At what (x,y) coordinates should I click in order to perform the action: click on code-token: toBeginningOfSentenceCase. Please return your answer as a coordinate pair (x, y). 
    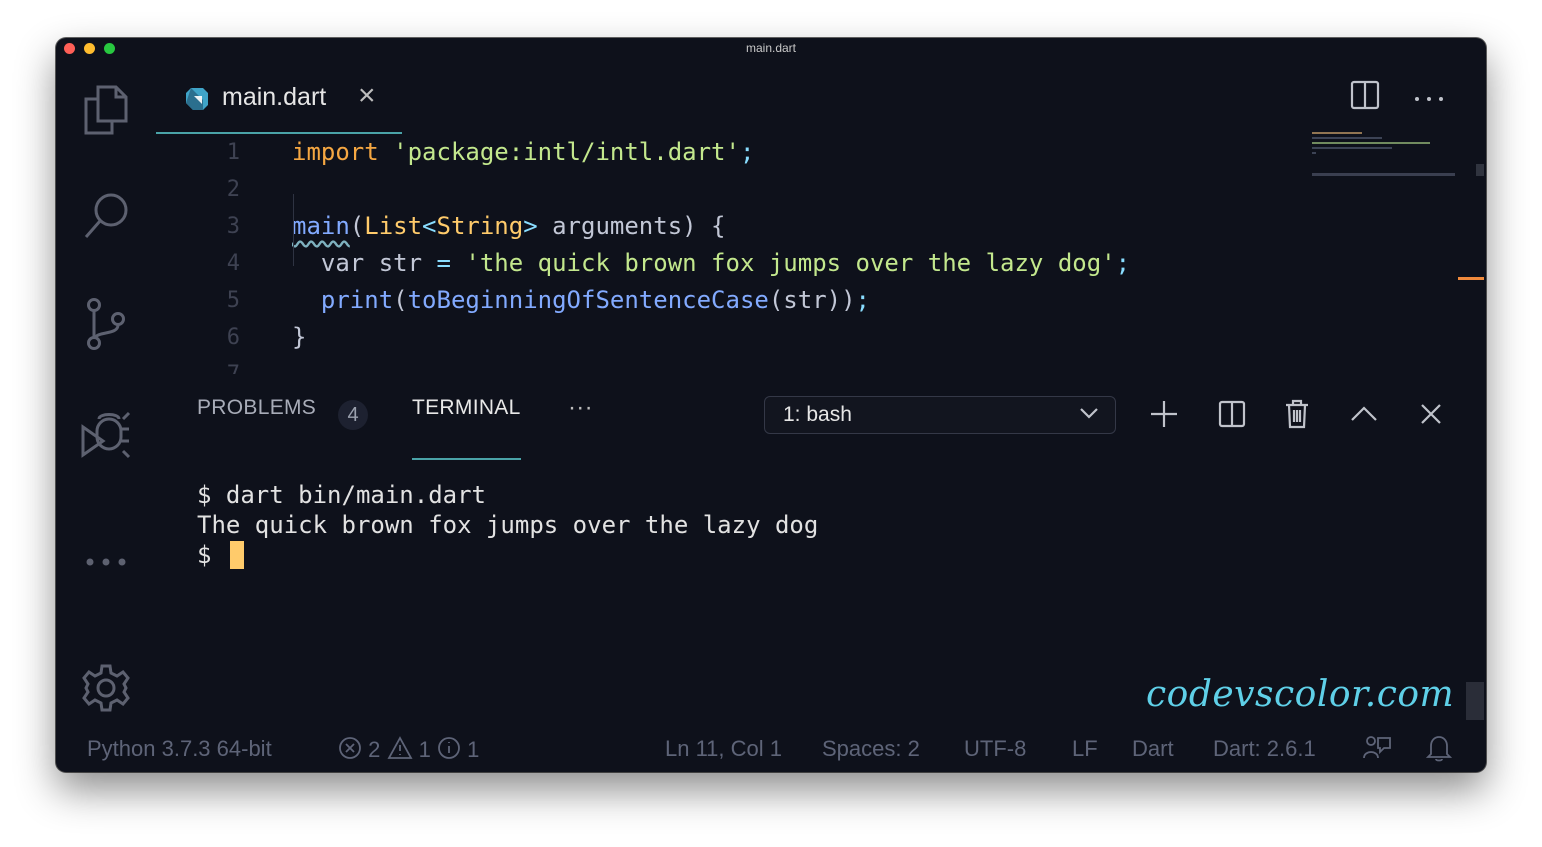
    Looking at the image, I should click on (588, 300).